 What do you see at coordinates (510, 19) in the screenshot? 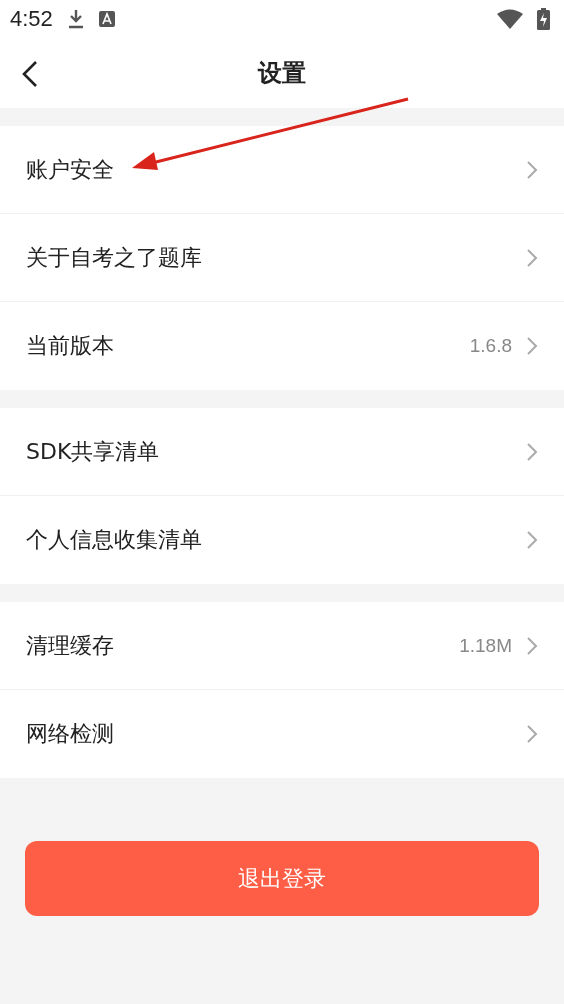
I see `wifi-icon` at bounding box center [510, 19].